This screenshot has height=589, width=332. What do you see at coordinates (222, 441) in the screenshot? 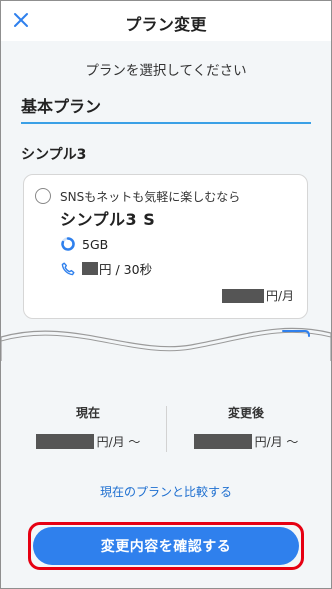
I see `redacted-after-price` at bounding box center [222, 441].